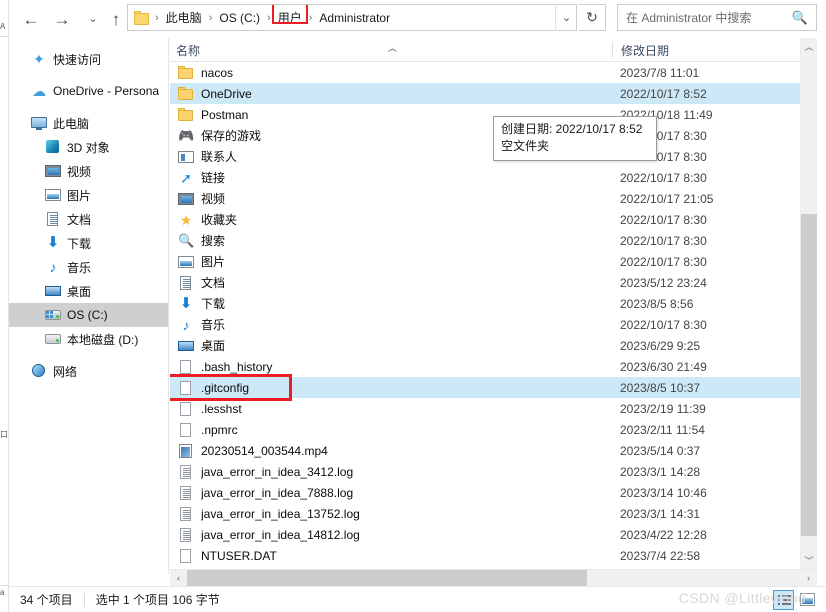 This screenshot has height=612, width=826. I want to click on search-input: 在 Administrator 中搜索, so click(709, 17).